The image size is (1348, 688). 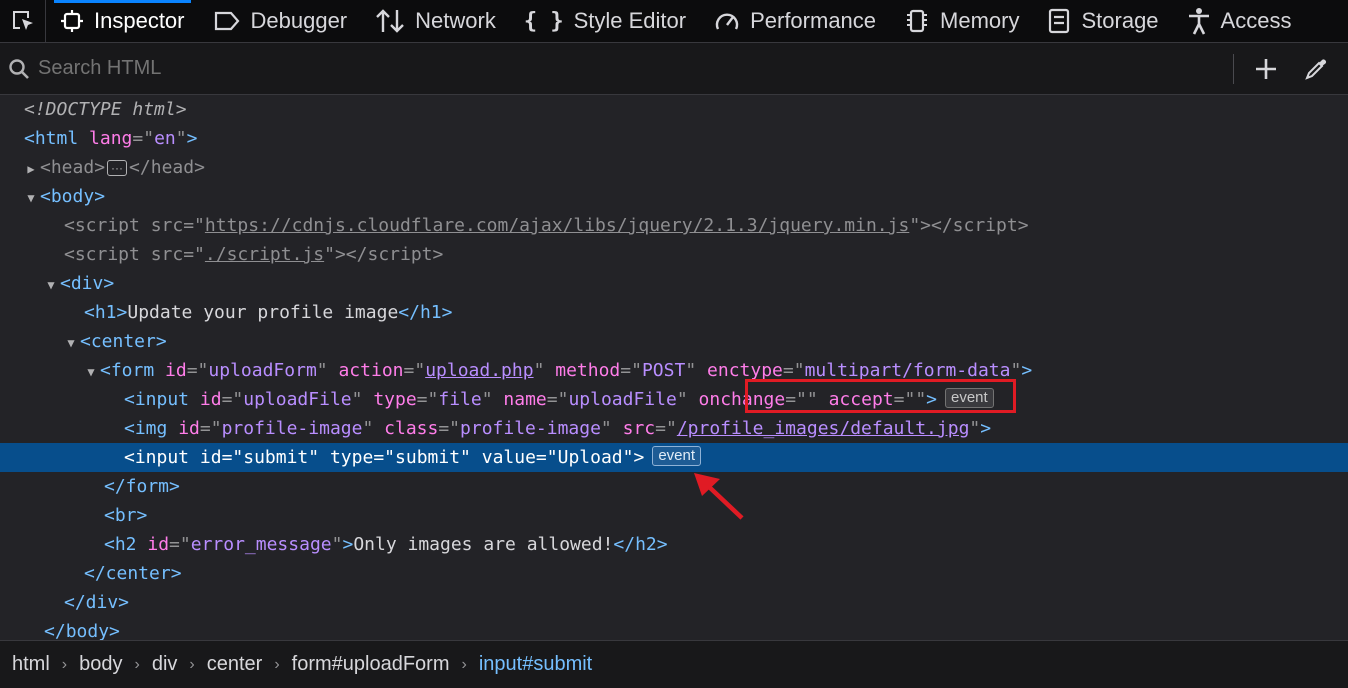 What do you see at coordinates (880, 396) in the screenshot?
I see `red-highlight-box` at bounding box center [880, 396].